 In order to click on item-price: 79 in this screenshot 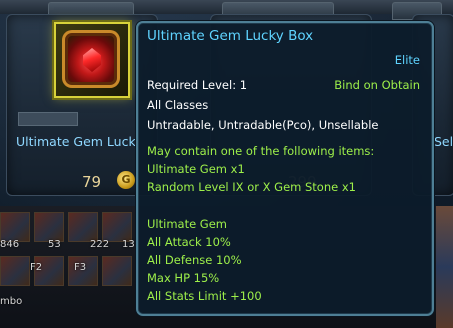, I will do `click(92, 182)`.